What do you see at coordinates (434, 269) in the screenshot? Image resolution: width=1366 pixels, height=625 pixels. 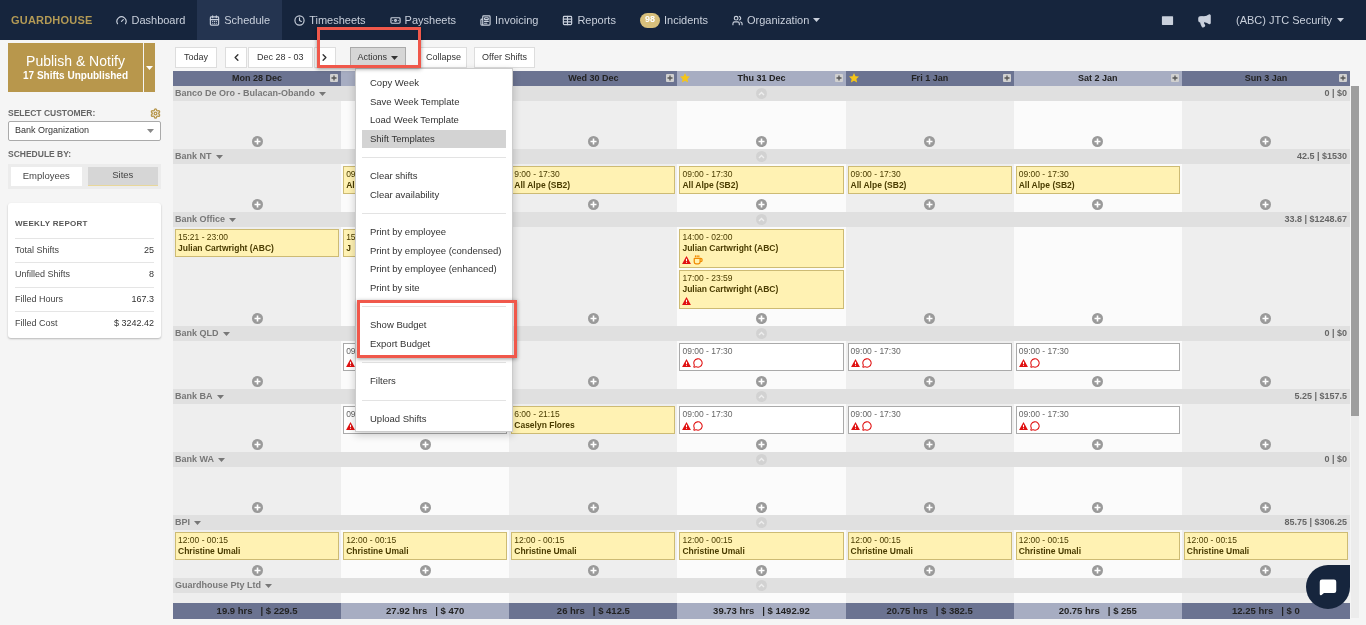 I see `menu-item: Print by employee (enhanced)` at bounding box center [434, 269].